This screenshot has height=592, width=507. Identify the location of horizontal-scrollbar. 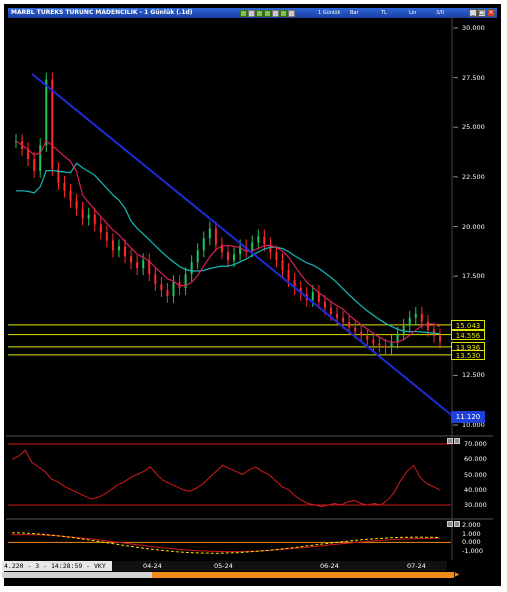
(229, 575).